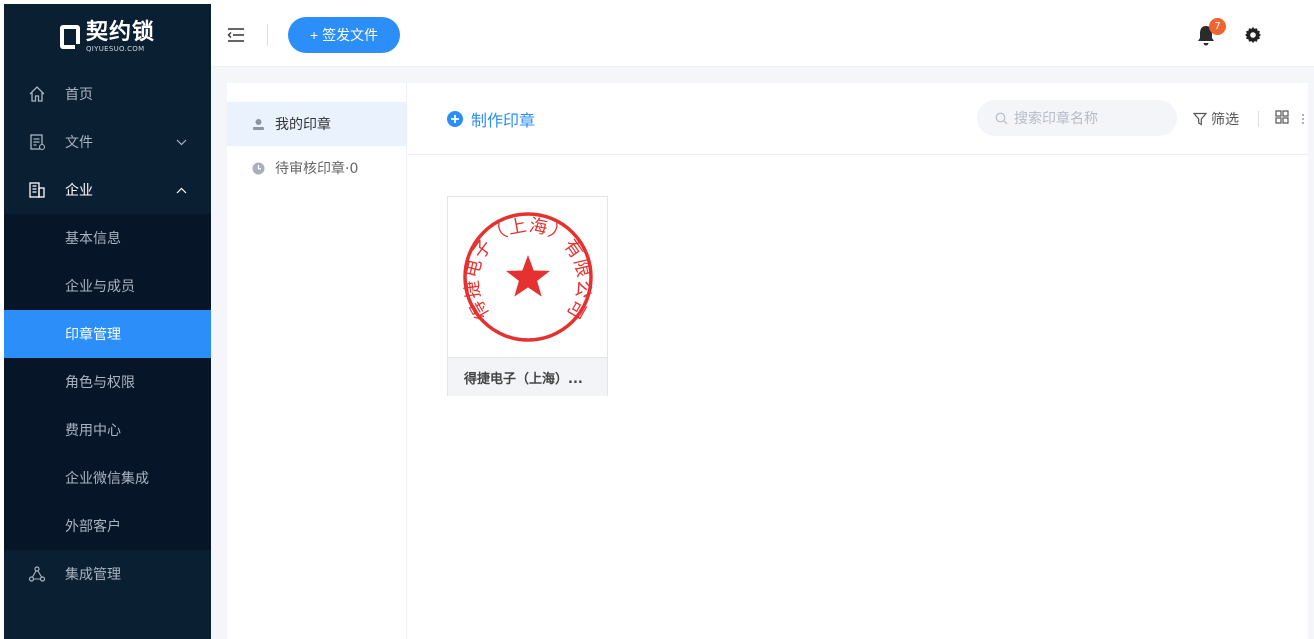  I want to click on home-icon, so click(37, 94).